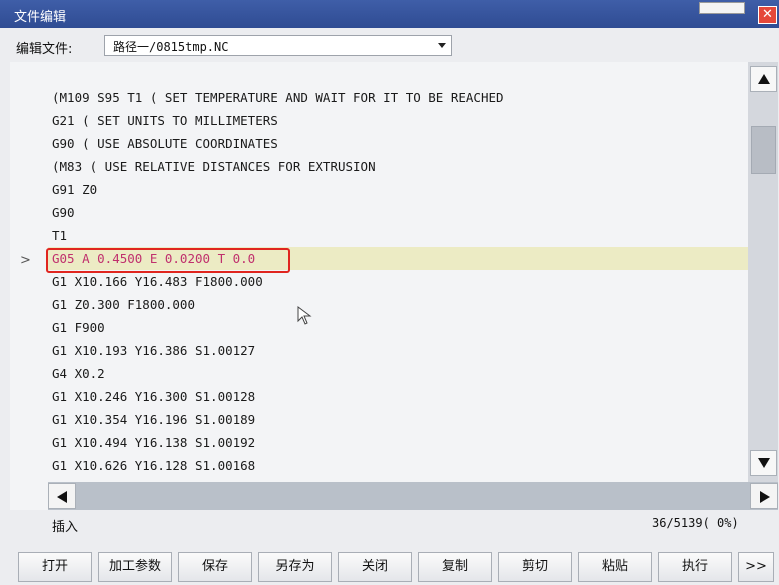 Image resolution: width=779 pixels, height=585 pixels. I want to click on line-gutter: >, so click(29, 272).